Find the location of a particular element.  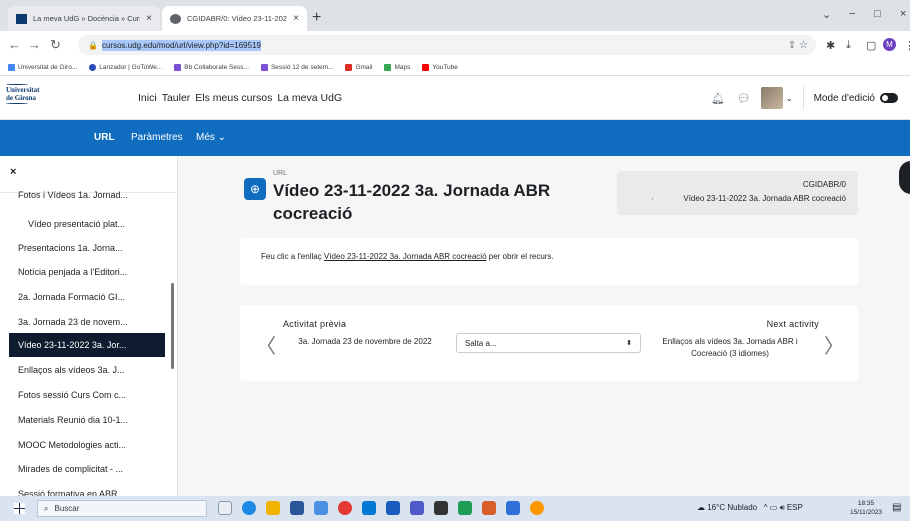

browser-tab-2: CGIDABR/0: Vídeo 23-11-2022 3a × is located at coordinates (234, 18).